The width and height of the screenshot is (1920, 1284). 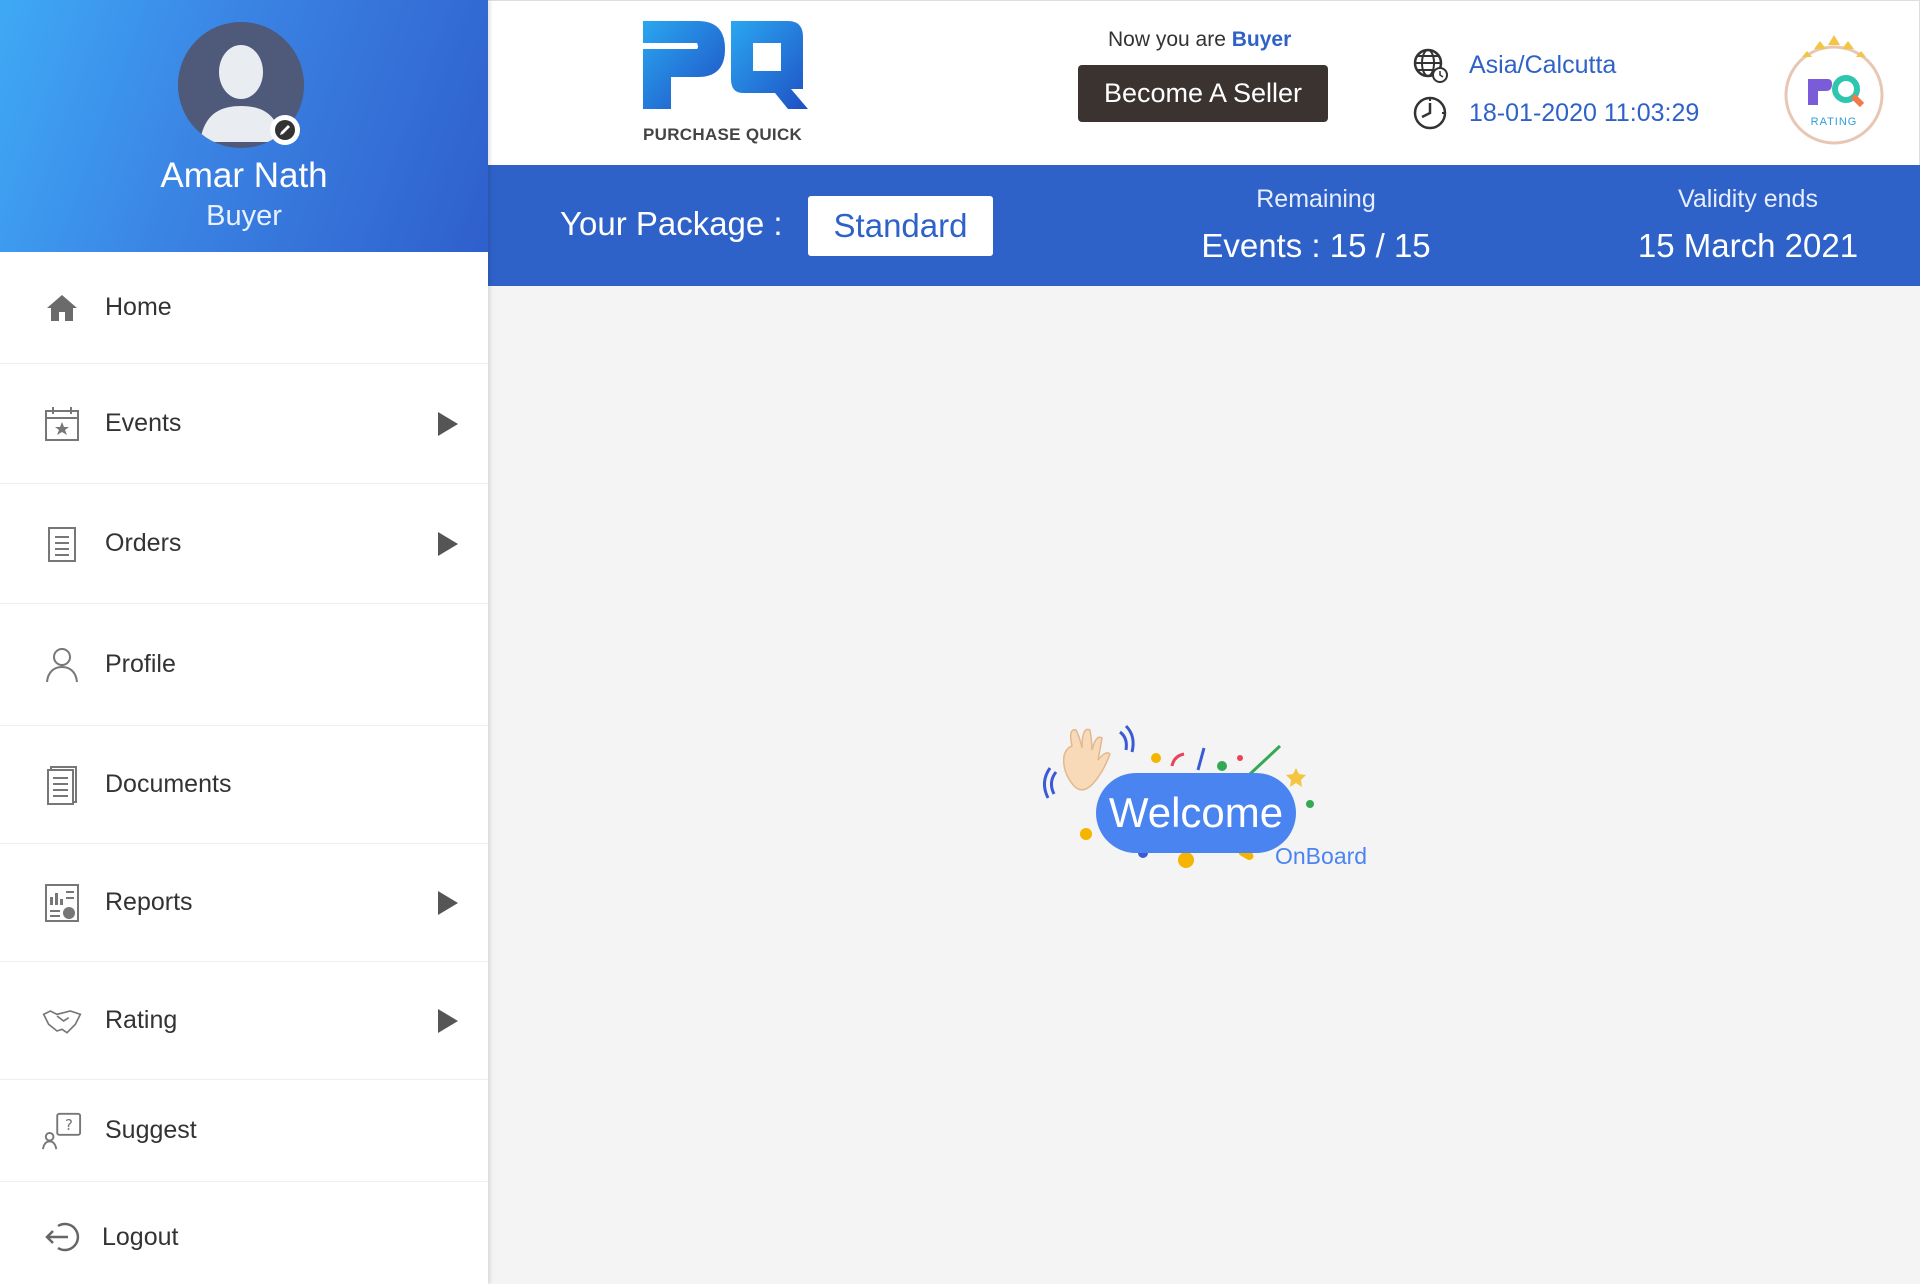 I want to click on welcome-title: Welcome, so click(x=1196, y=813).